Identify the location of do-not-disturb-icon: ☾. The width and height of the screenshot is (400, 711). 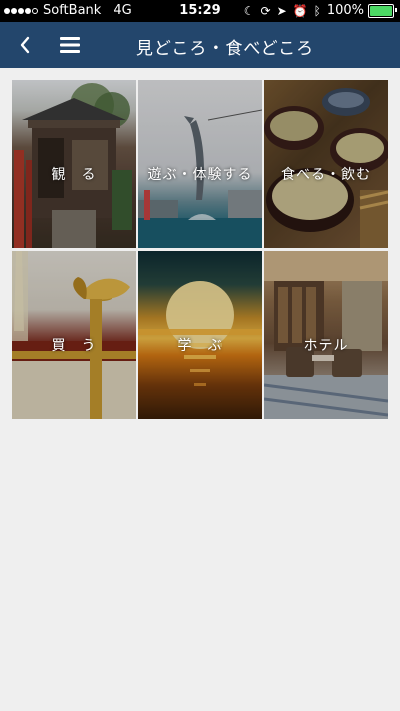
(249, 10).